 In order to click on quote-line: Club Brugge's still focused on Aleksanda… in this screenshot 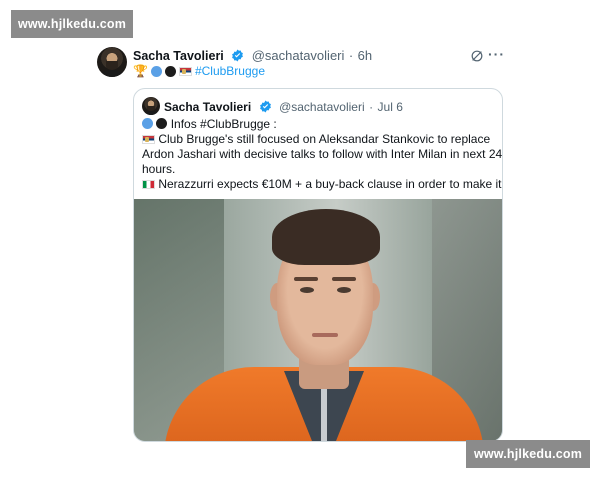, I will do `click(318, 139)`.